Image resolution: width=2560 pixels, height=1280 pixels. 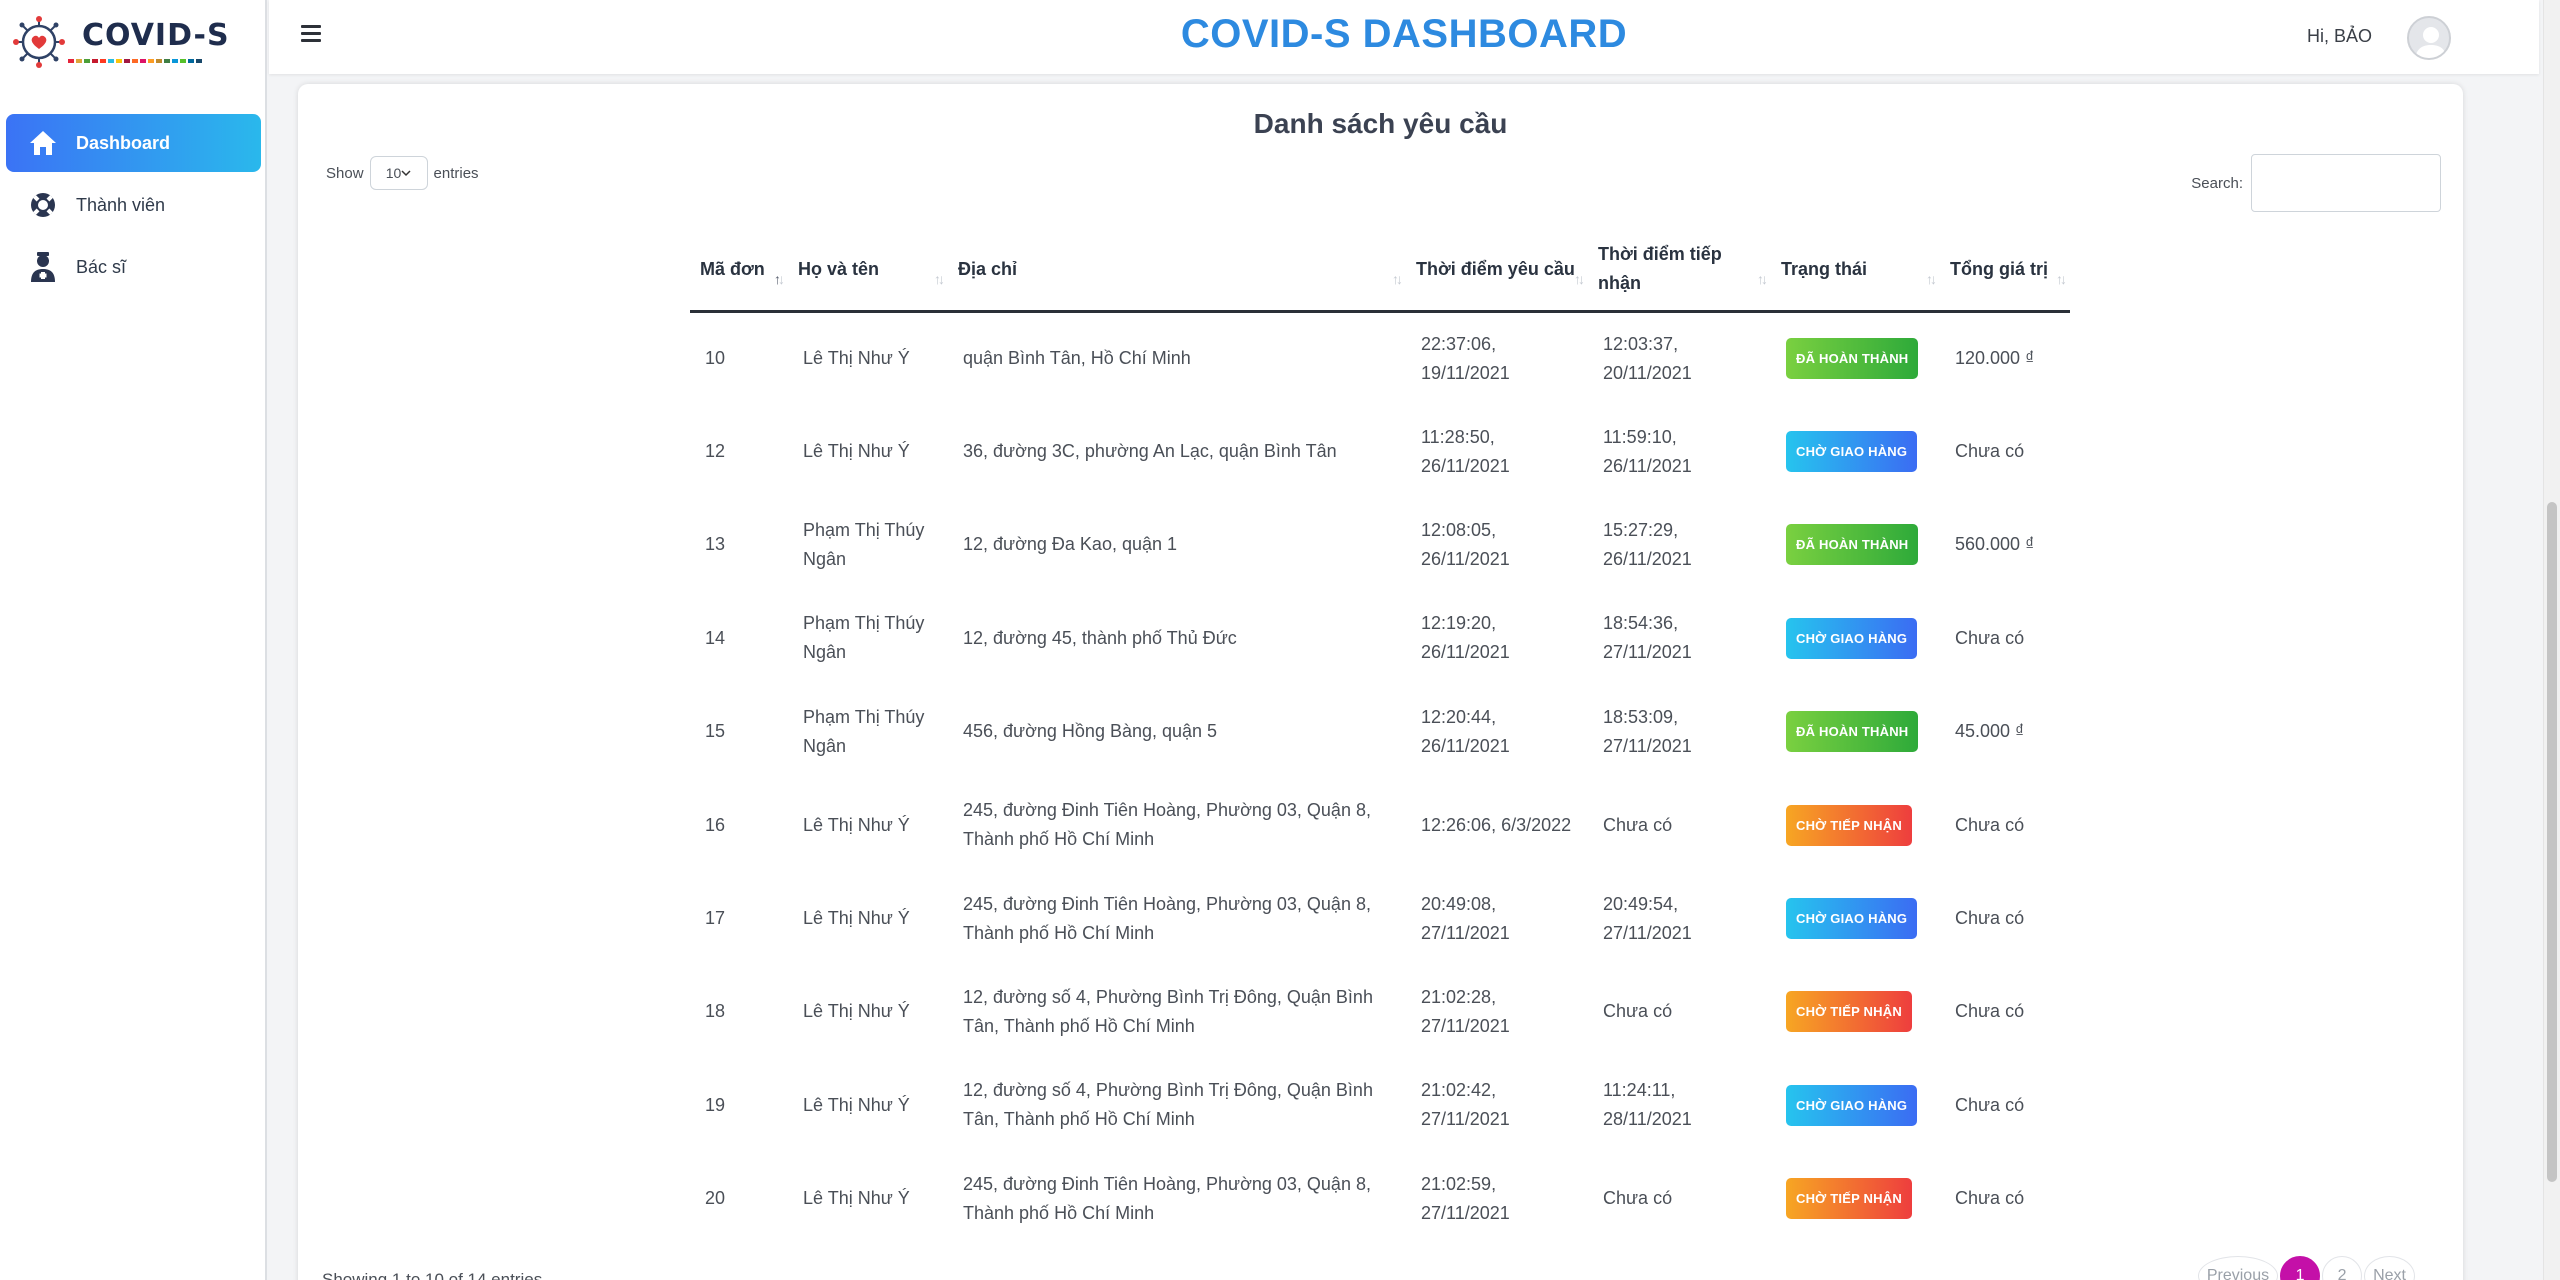 What do you see at coordinates (1647, 451) in the screenshot?
I see `cell-received-time: 11:59:10, 26/11/2021` at bounding box center [1647, 451].